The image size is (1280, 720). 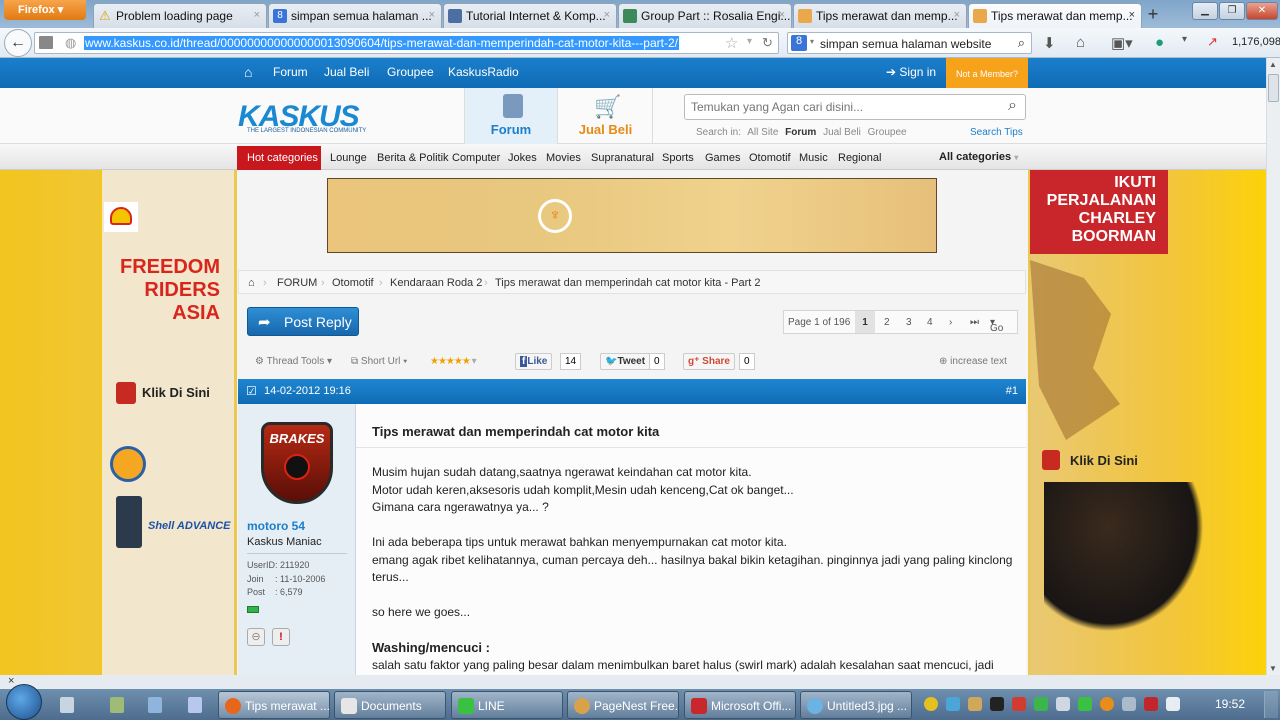 What do you see at coordinates (1273, 64) in the screenshot?
I see `scroll-up-icon: ▲` at bounding box center [1273, 64].